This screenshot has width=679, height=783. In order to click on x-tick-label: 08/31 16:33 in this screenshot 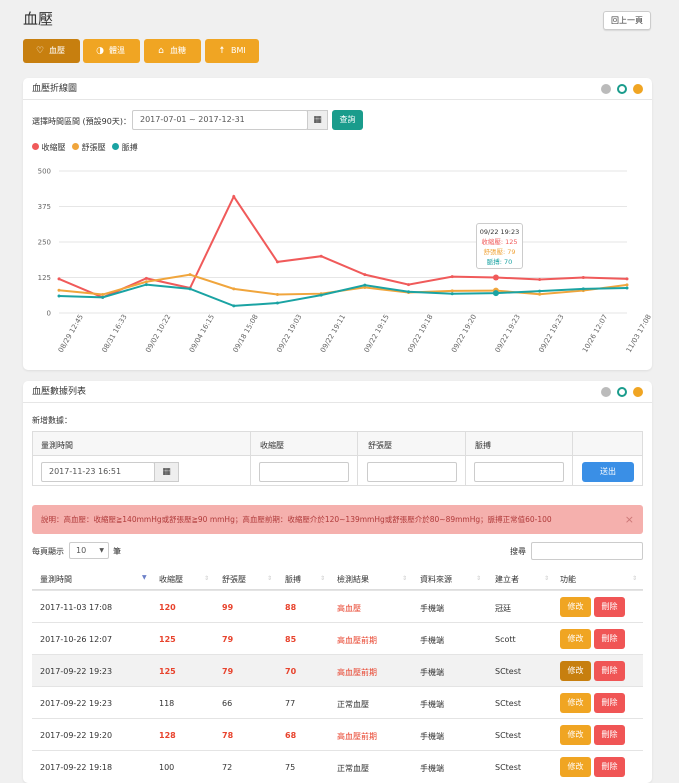, I will do `click(114, 333)`.